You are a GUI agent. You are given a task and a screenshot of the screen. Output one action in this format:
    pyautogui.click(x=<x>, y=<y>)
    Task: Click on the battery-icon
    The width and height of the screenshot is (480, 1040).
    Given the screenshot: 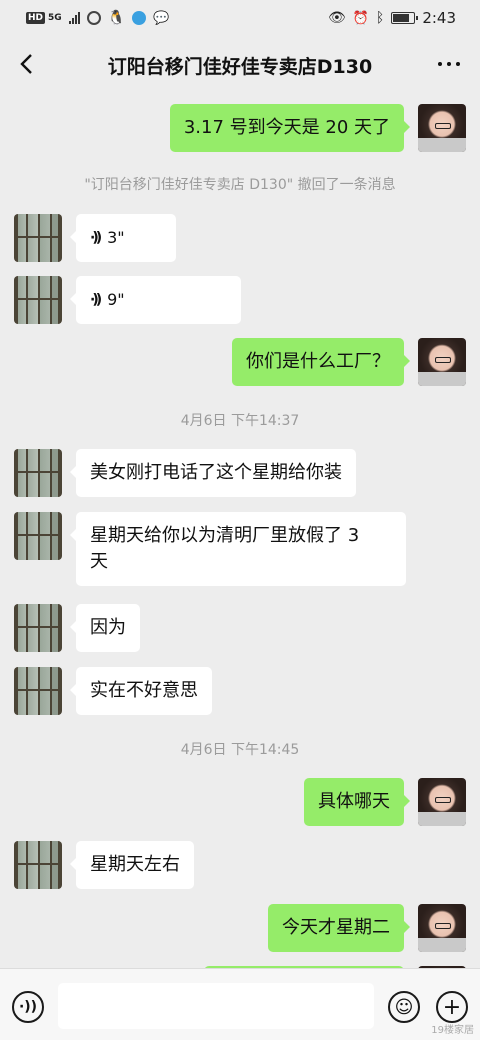 What is the action you would take?
    pyautogui.click(x=405, y=18)
    